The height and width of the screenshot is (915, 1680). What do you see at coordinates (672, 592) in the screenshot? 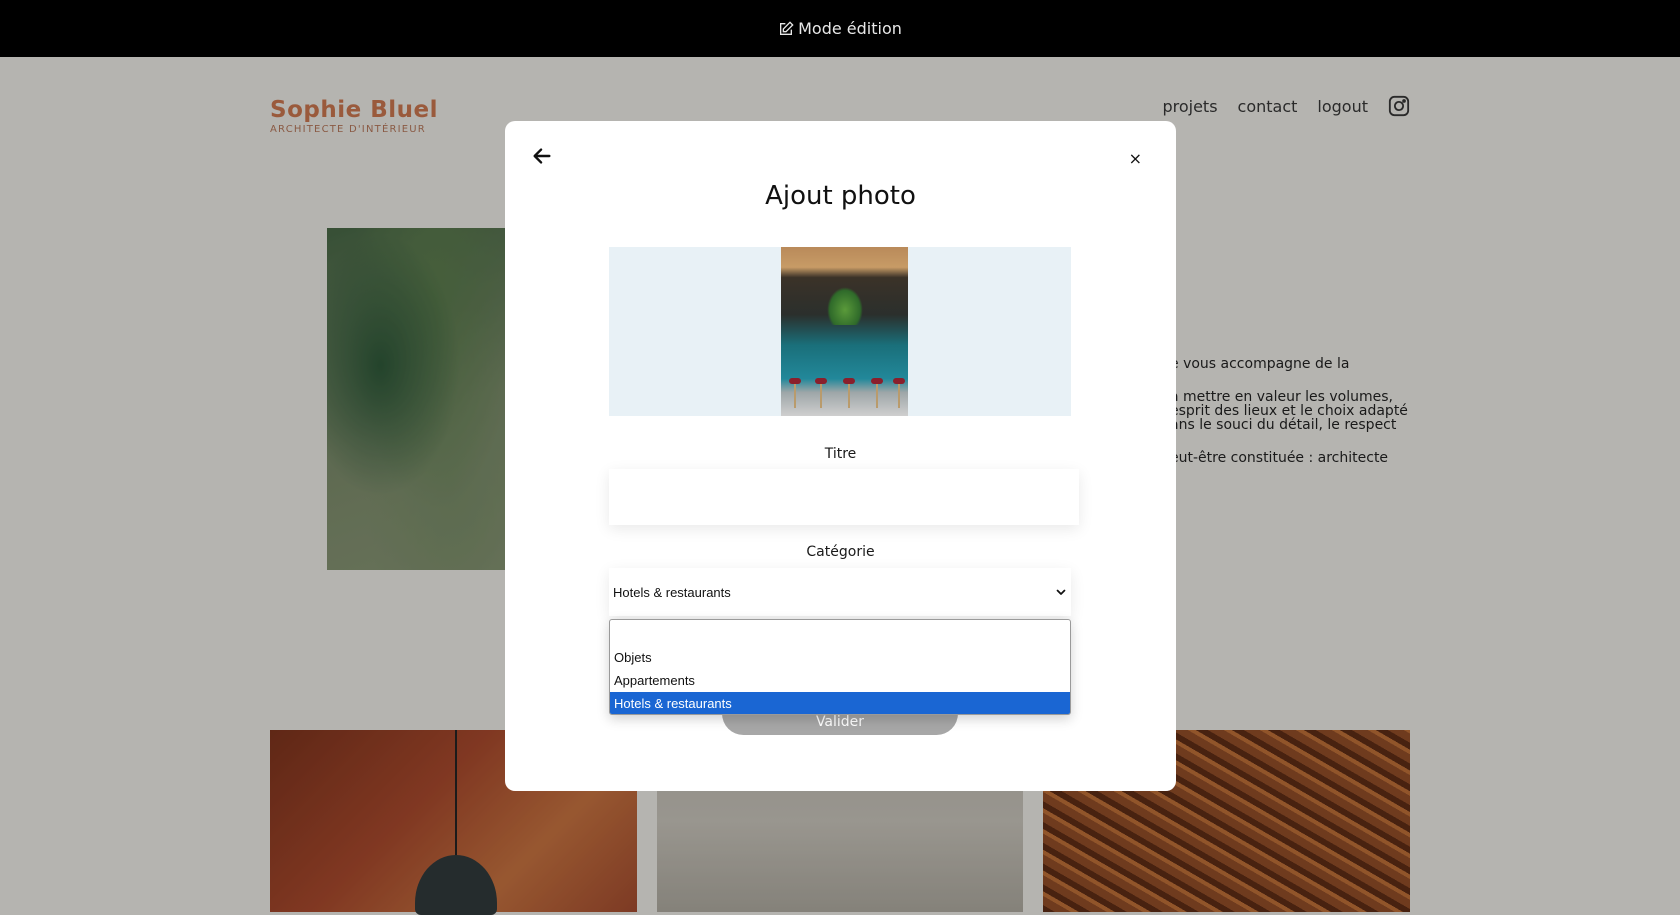
I see `category-selected-value: Hotels & restaurants` at bounding box center [672, 592].